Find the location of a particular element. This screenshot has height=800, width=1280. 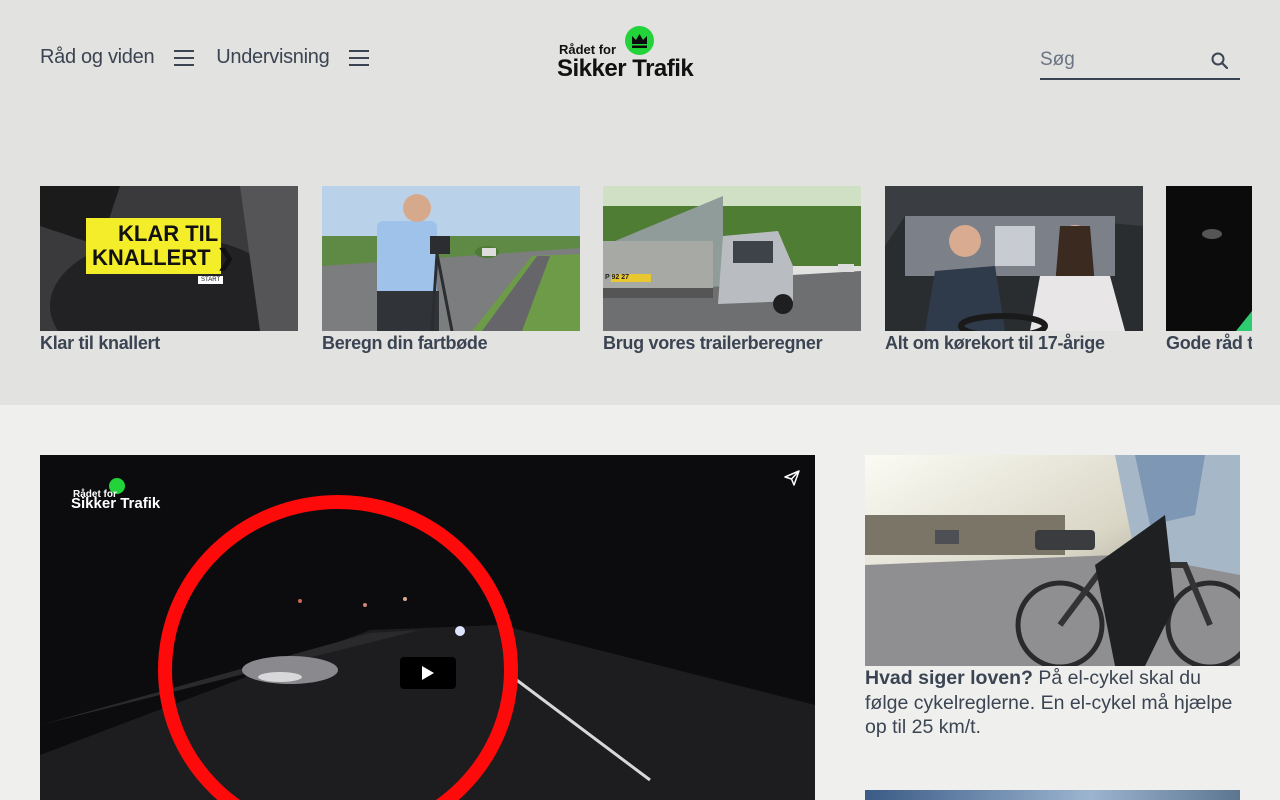

main-nav: Råd og viden Undervisning is located at coordinates (215, 57).